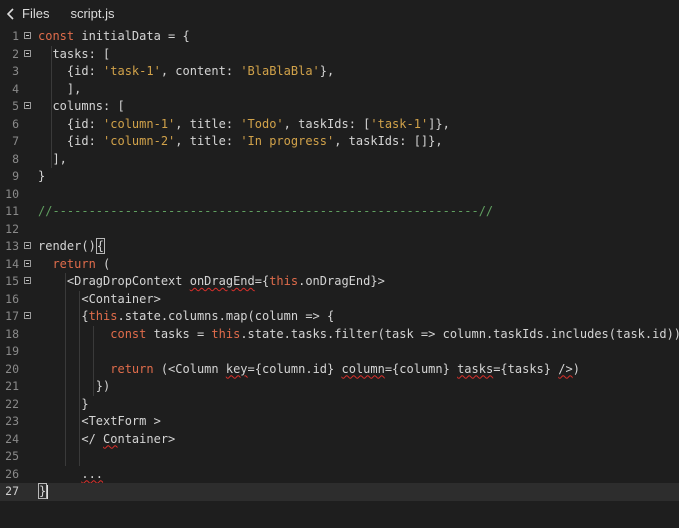 This screenshot has height=528, width=679. I want to click on line-number: 24, so click(12, 438).